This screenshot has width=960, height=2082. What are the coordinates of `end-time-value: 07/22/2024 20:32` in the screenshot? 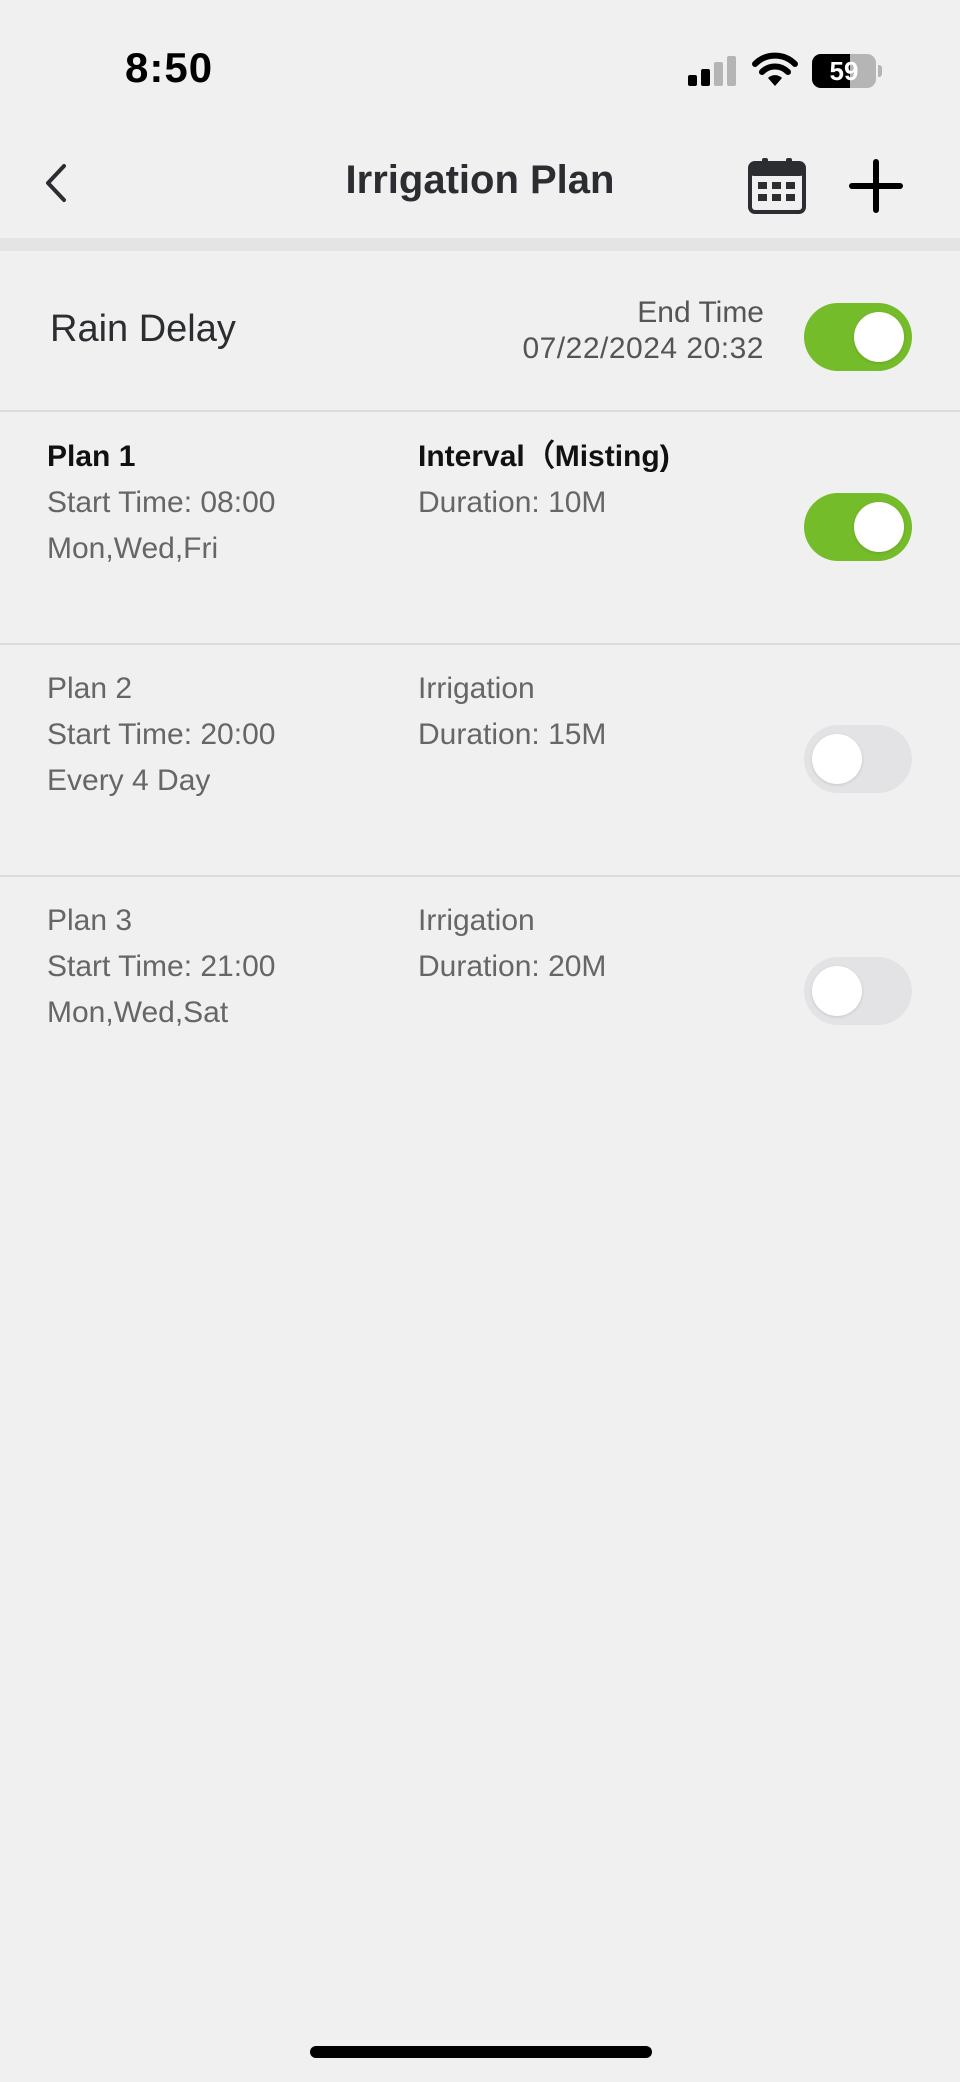 It's located at (643, 348).